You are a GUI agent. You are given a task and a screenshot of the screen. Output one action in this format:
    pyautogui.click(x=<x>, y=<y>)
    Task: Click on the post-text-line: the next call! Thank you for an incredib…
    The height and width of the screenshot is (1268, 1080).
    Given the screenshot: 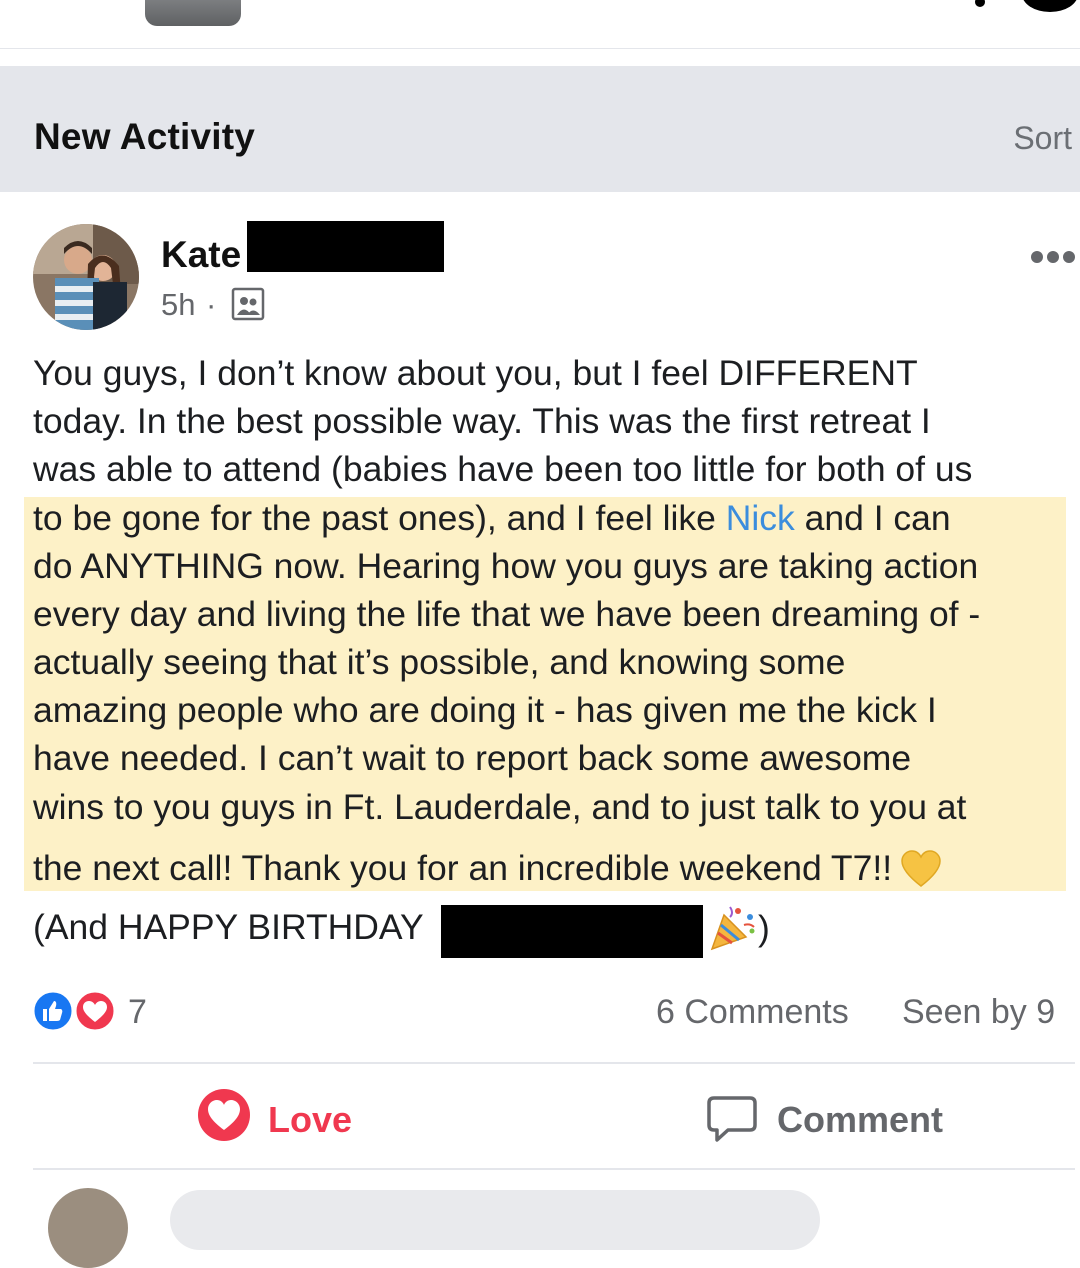 What is the action you would take?
    pyautogui.click(x=487, y=869)
    